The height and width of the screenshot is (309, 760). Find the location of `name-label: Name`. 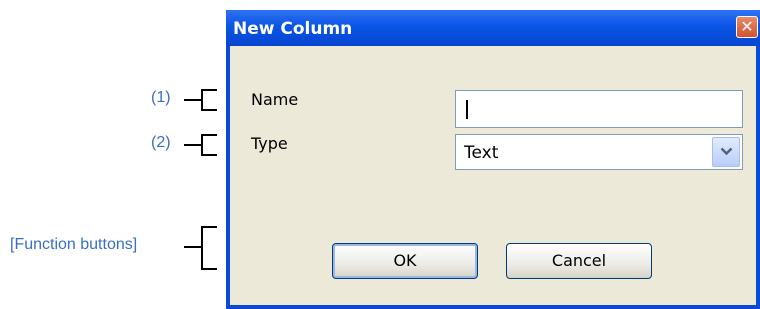

name-label: Name is located at coordinates (275, 99).